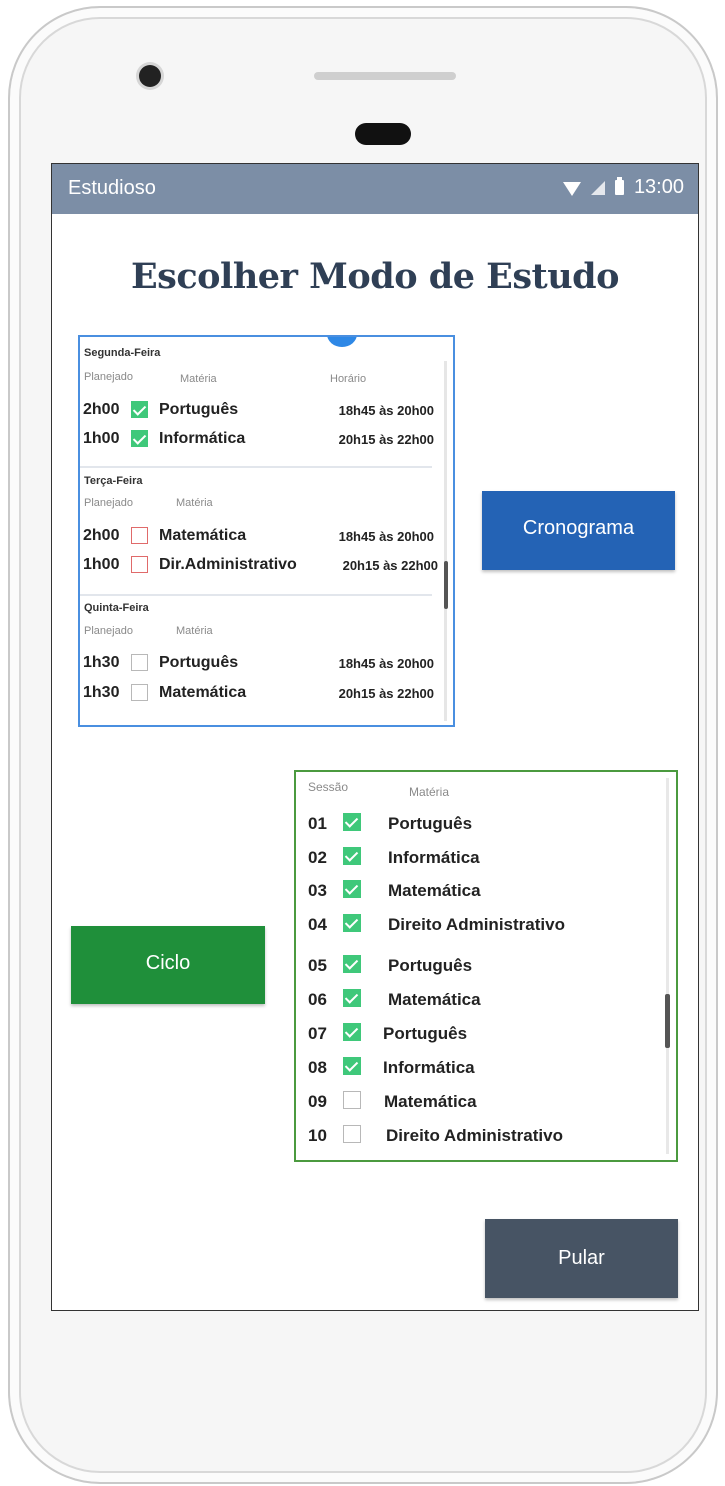  What do you see at coordinates (445, 541) in the screenshot?
I see `schedule-scroll-track` at bounding box center [445, 541].